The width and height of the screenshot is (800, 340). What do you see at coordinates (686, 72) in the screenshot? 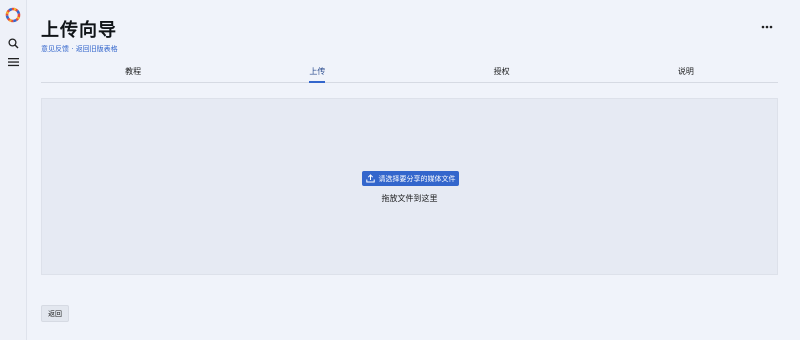
I see `tab-description: 说明` at bounding box center [686, 72].